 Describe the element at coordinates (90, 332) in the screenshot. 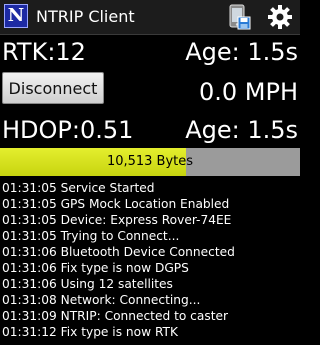

I see `log-line: 01:31:12 Fix type is now RTK` at that location.